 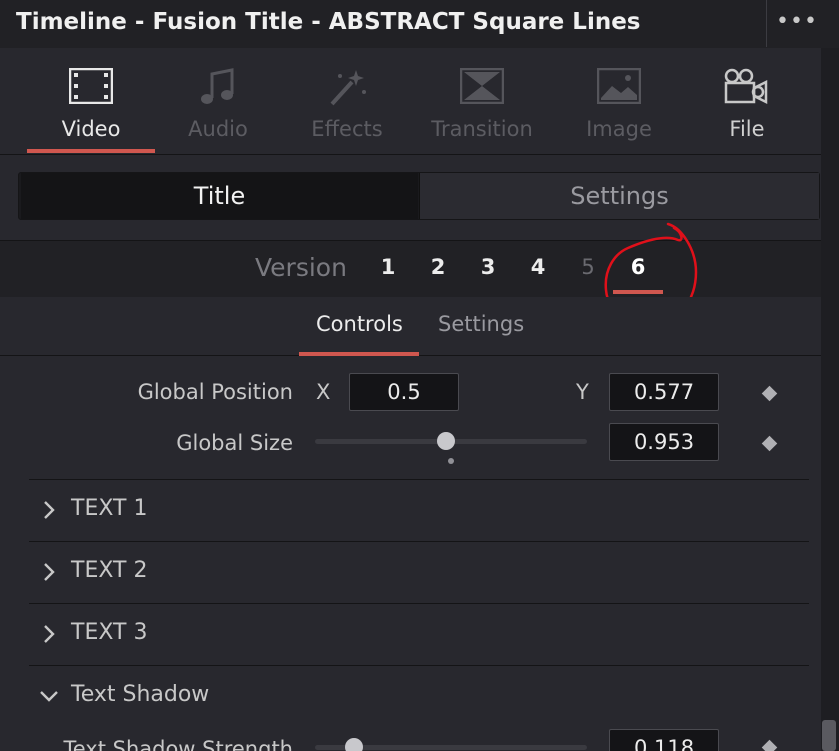 I want to click on tab-video-underline, so click(x=91, y=151).